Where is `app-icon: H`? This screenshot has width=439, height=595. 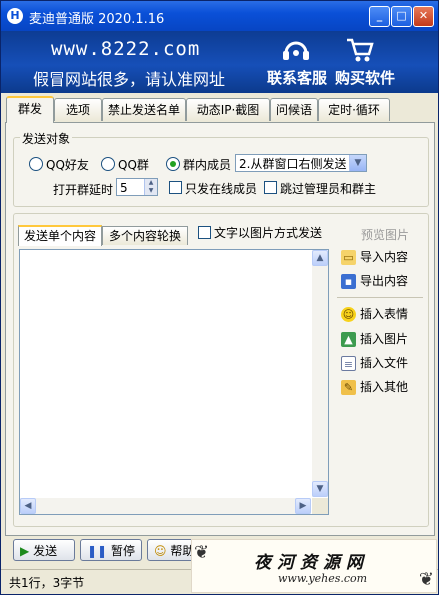
app-icon: H is located at coordinates (15, 16).